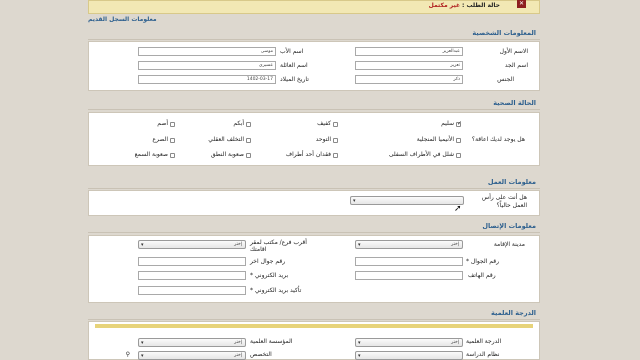 The image size is (640, 360). What do you see at coordinates (324, 123) in the screenshot?
I see `blind-label: كفيف` at bounding box center [324, 123].